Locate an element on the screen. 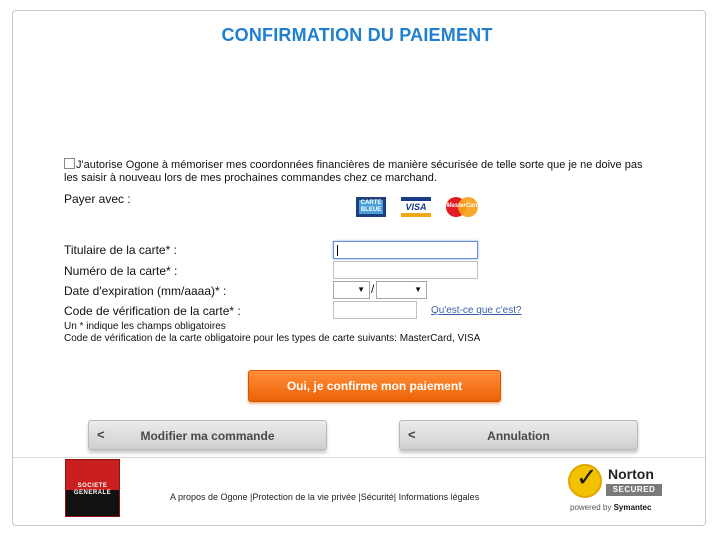 The height and width of the screenshot is (545, 714). modify-order-button: < Modifier ma commande is located at coordinates (207, 435).